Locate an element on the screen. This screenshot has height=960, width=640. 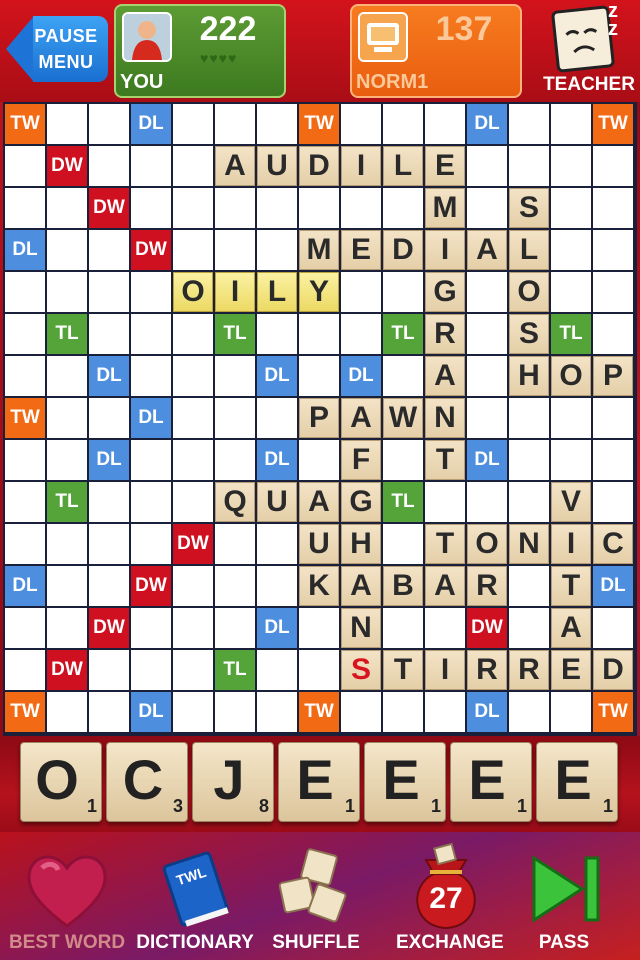
board-tile: D is located at coordinates (403, 250).